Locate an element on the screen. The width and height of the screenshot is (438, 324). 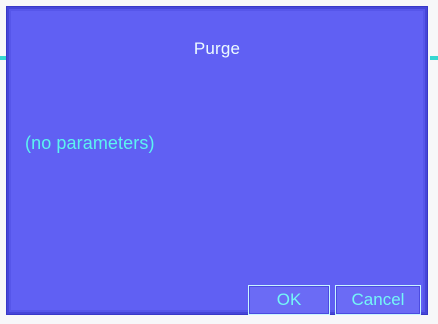
cancel-button: Cancel is located at coordinates (378, 300).